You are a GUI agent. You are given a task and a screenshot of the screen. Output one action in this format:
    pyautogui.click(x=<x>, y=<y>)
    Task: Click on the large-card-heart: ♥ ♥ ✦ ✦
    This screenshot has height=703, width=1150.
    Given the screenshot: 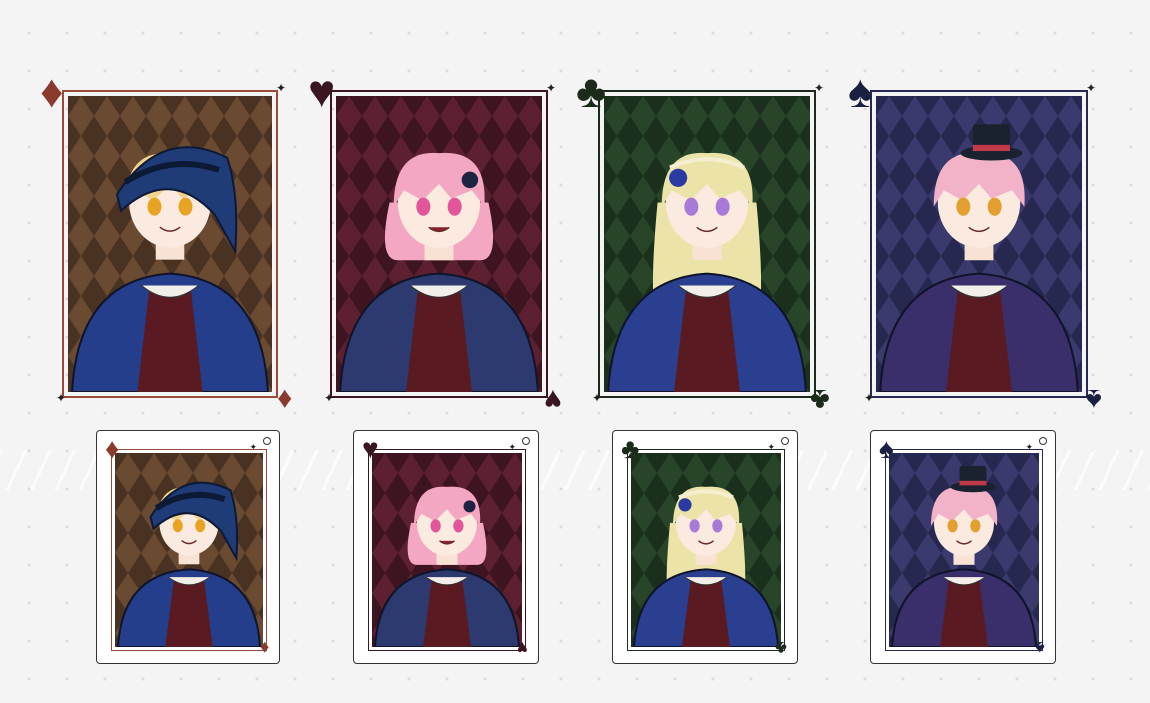 What is the action you would take?
    pyautogui.click(x=435, y=242)
    